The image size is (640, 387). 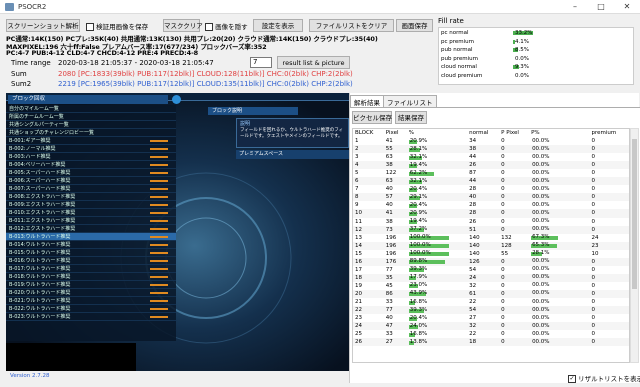 I want to click on results-row: 13 196 100.0% 140 132 67.3% 24, so click(x=491, y=238).